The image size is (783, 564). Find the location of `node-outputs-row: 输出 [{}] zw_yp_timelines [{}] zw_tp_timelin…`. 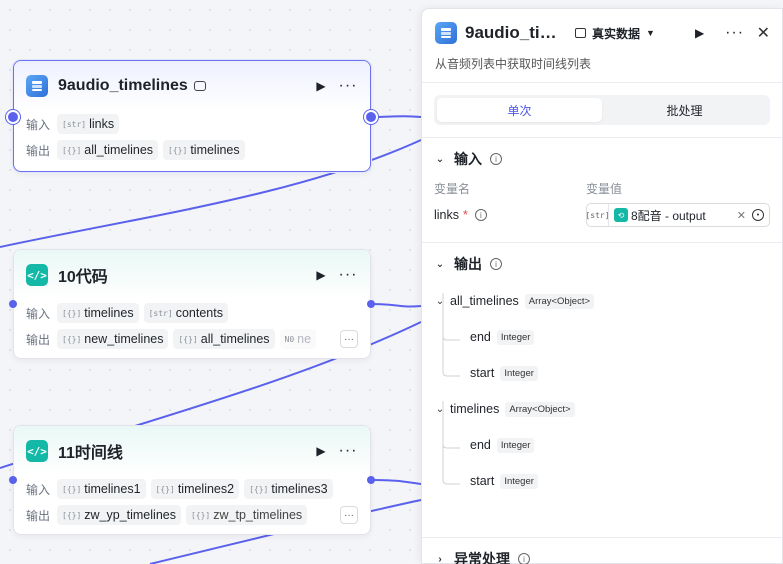

node-outputs-row: 输出 [{}] zw_yp_timelines [{}] zw_tp_timelin… is located at coordinates (192, 515).